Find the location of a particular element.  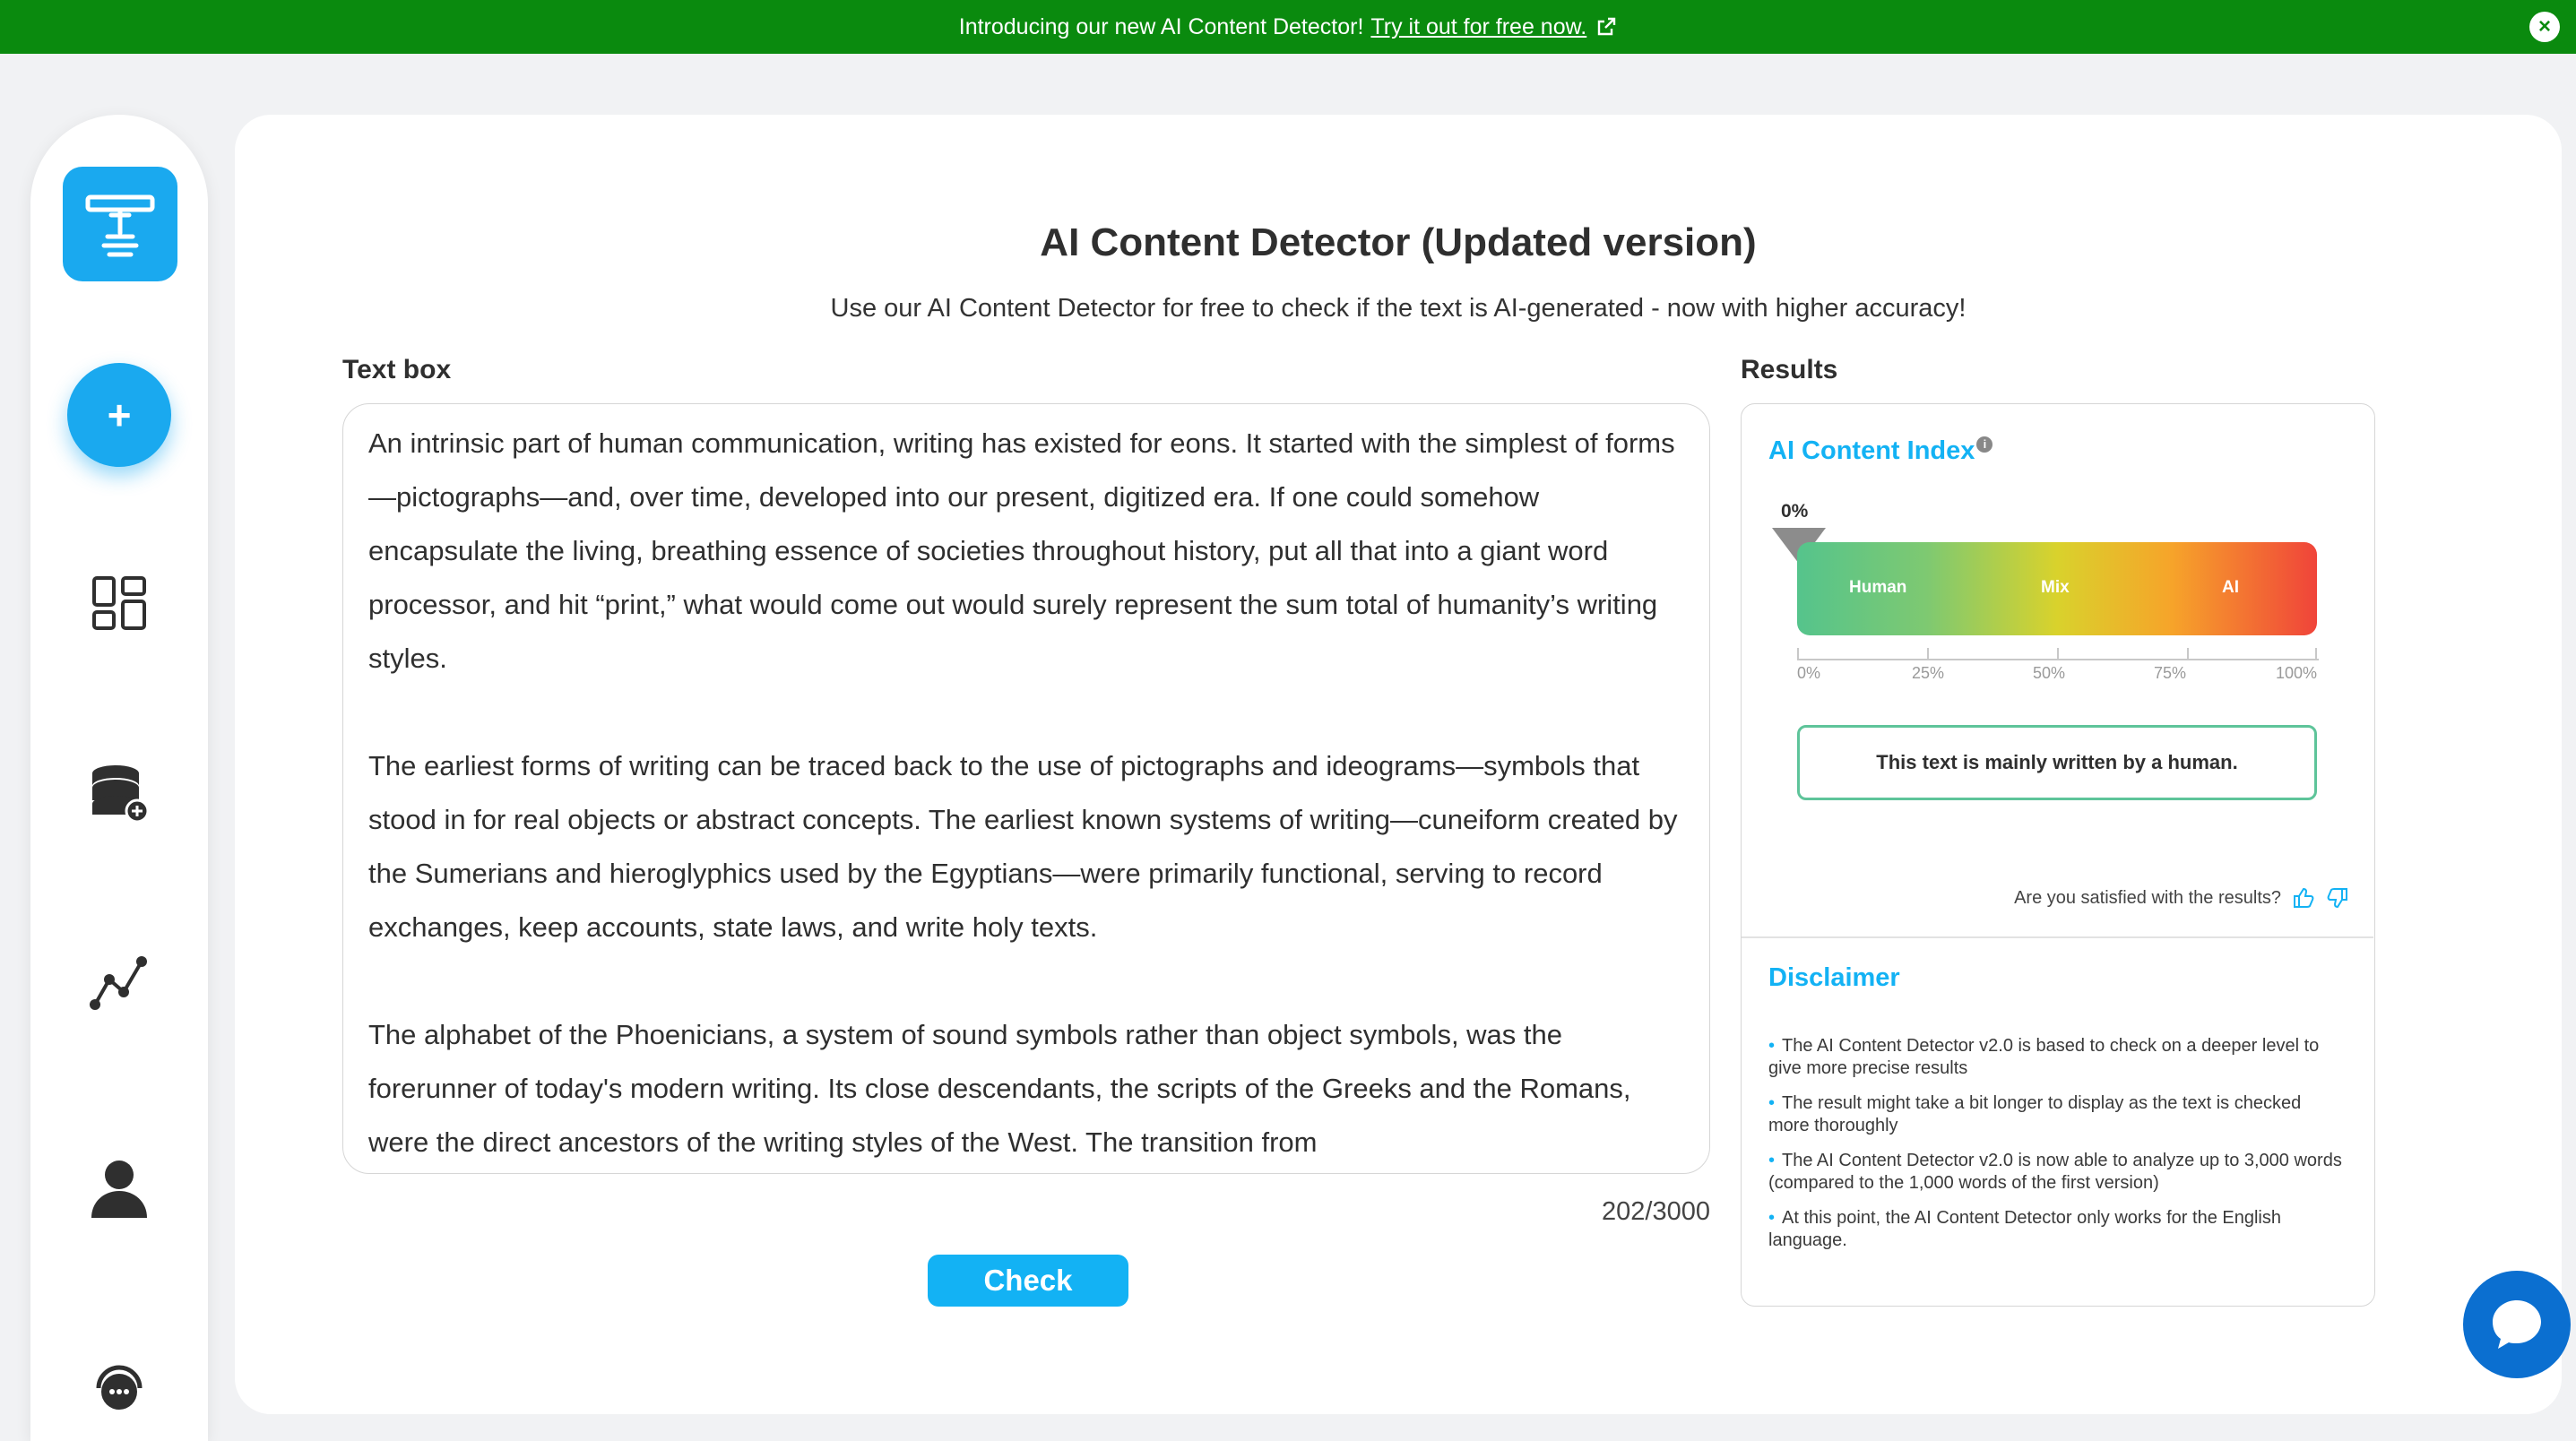

user-icon is located at coordinates (119, 1190).